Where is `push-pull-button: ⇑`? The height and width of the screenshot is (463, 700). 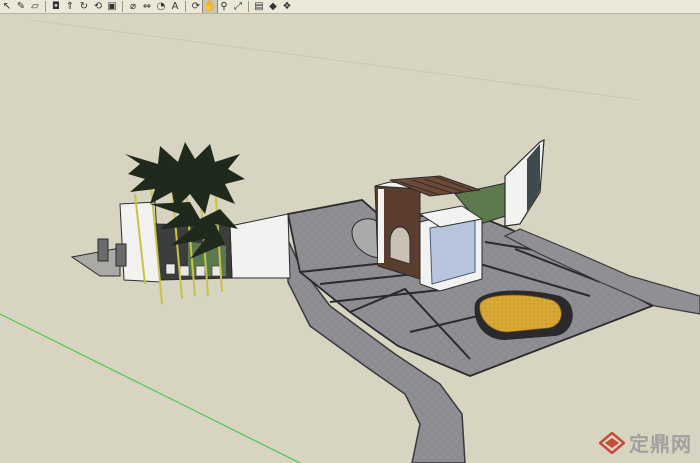
push-pull-button: ⇑ is located at coordinates (70, 6).